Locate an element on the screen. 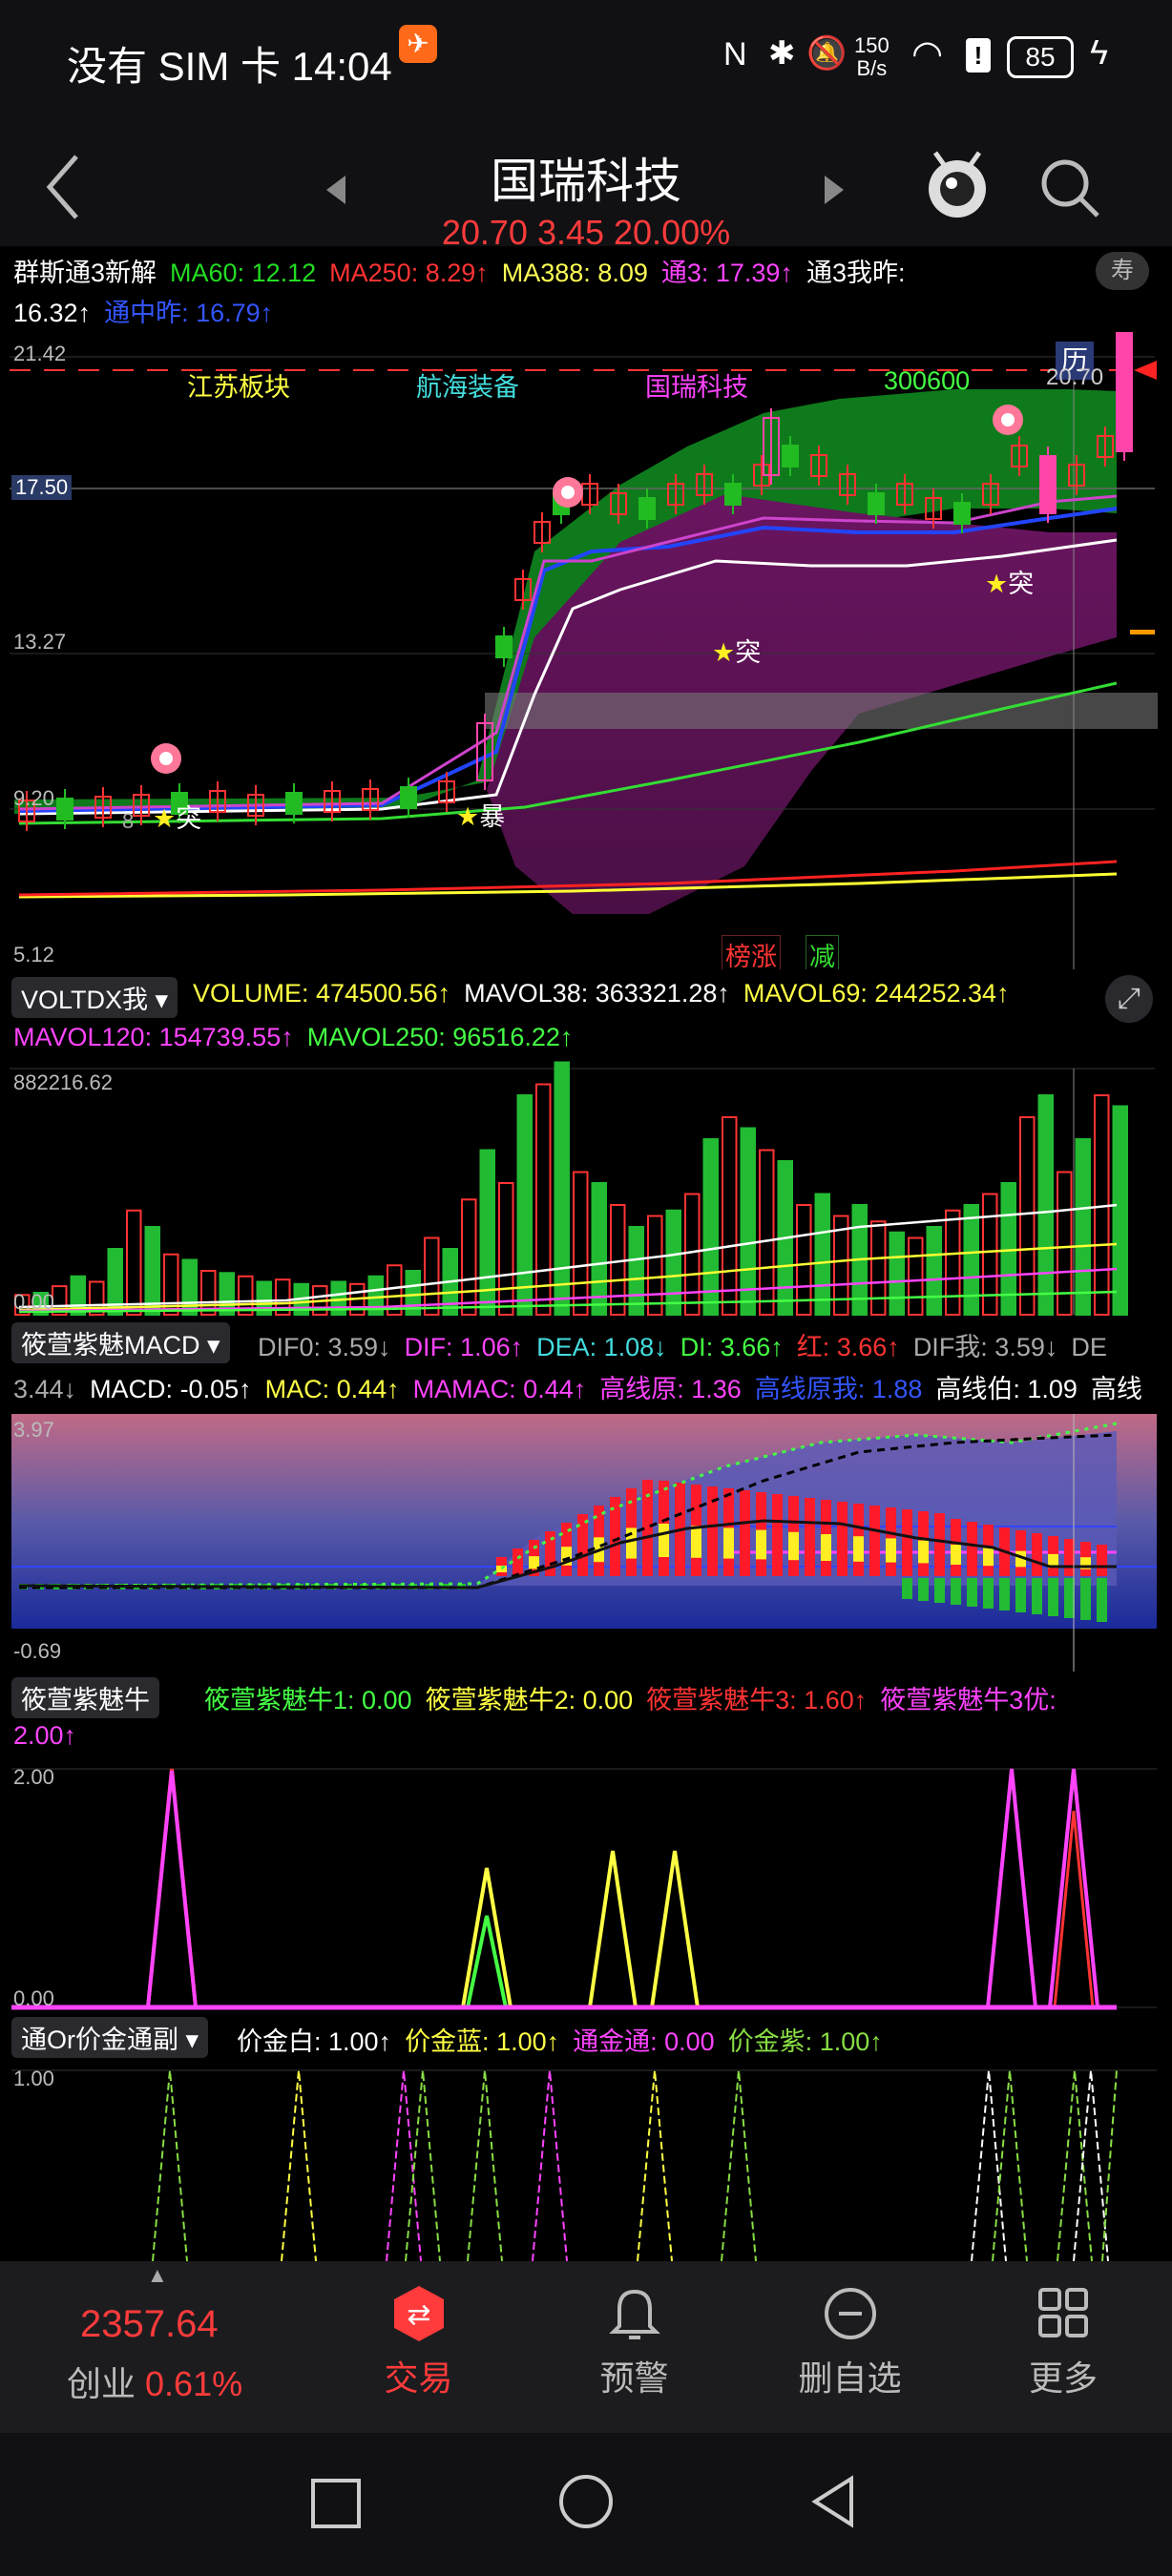 The width and height of the screenshot is (1172, 2576). indicator-value: DE is located at coordinates (1089, 1347).